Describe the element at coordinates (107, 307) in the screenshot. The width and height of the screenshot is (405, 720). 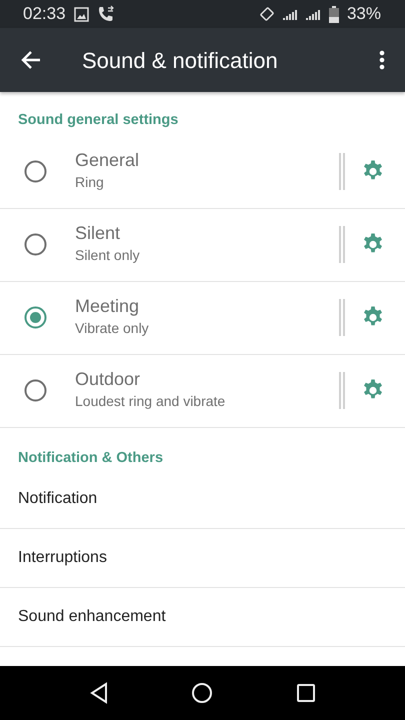
I see `profile-name: Meeting` at that location.